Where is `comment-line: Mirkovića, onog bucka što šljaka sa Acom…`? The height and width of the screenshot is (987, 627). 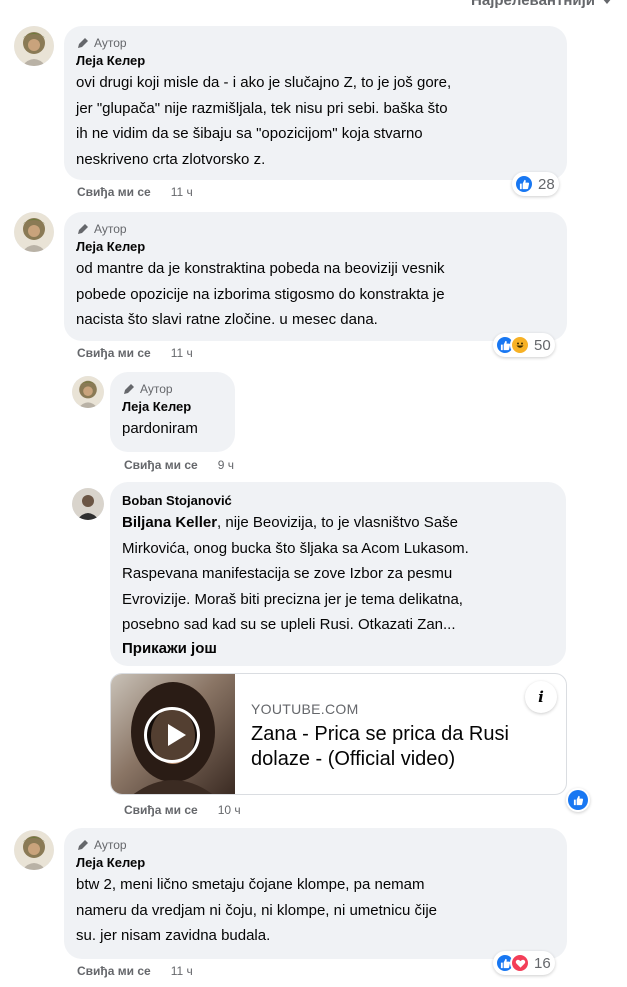 comment-line: Mirkovića, onog bucka što šljaka sa Acom… is located at coordinates (295, 548).